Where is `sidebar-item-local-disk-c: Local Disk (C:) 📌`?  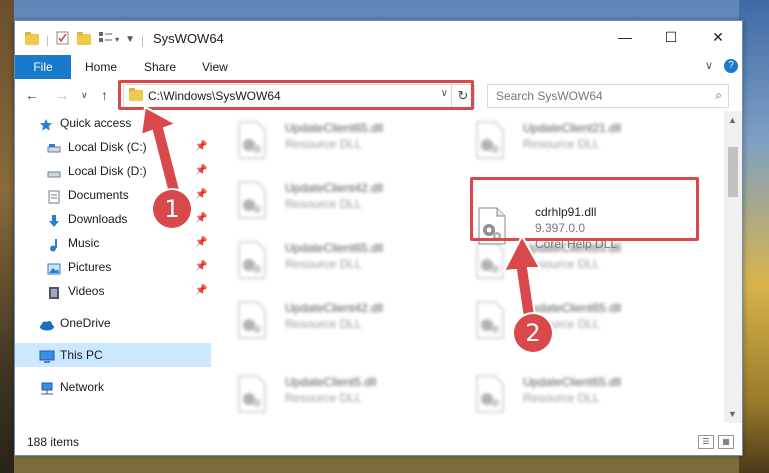
sidebar-item-local-disk-c: Local Disk (C:) 📌 is located at coordinates (113, 147).